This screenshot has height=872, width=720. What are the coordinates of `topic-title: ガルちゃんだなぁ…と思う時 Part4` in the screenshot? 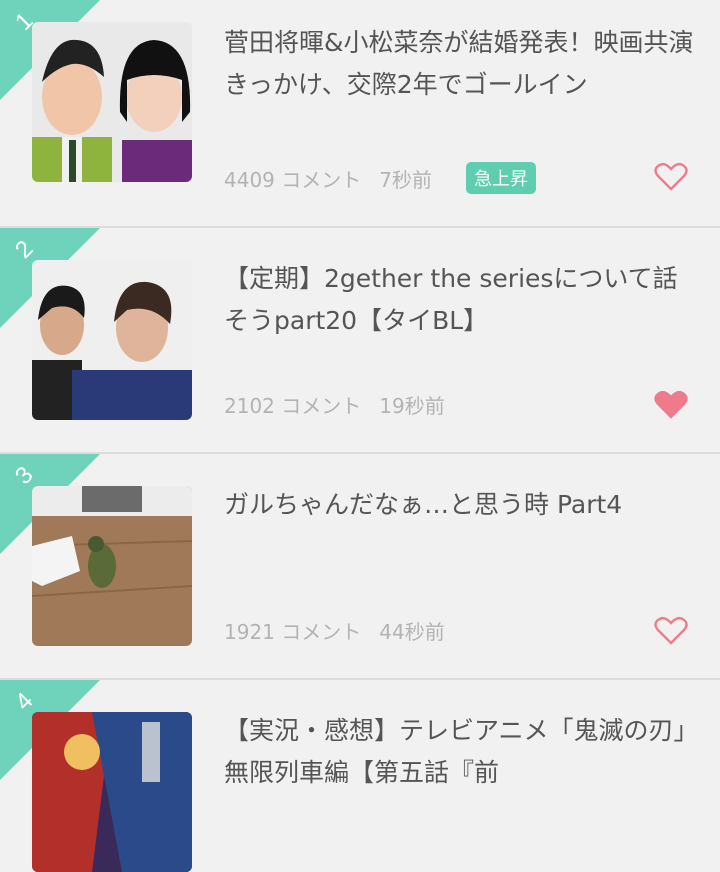 It's located at (459, 505).